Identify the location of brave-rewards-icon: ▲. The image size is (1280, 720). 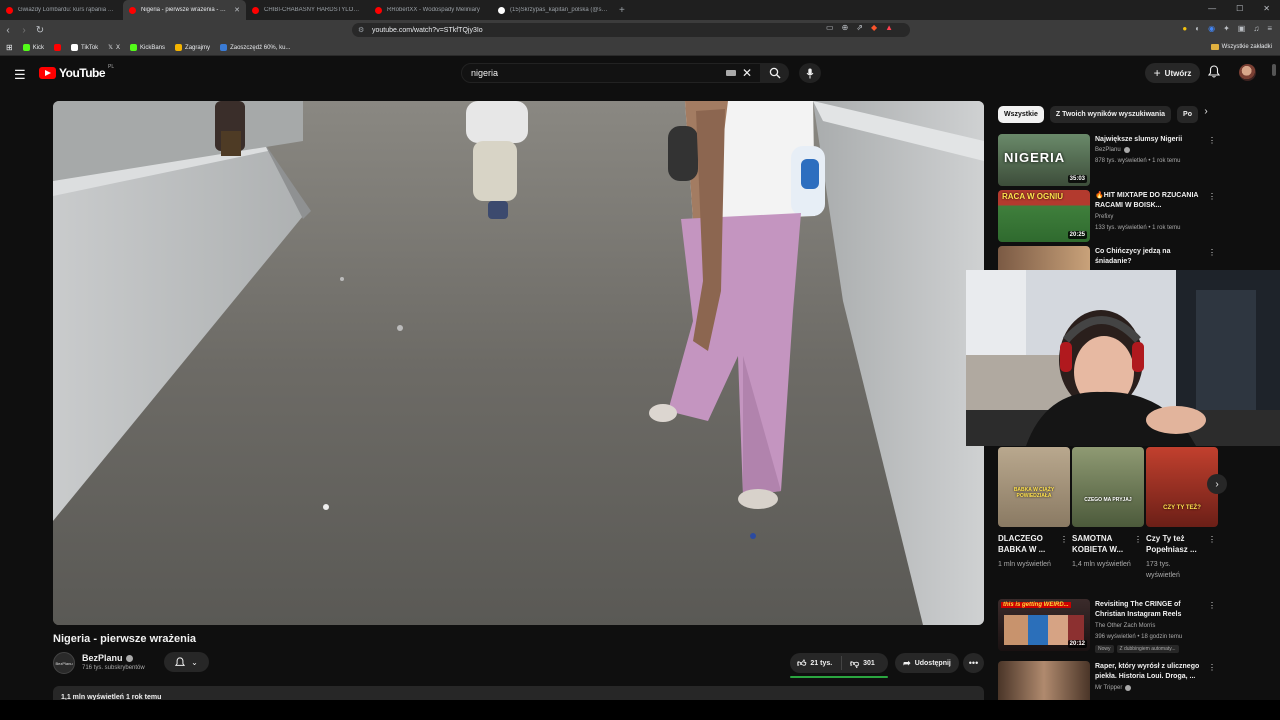
(889, 27).